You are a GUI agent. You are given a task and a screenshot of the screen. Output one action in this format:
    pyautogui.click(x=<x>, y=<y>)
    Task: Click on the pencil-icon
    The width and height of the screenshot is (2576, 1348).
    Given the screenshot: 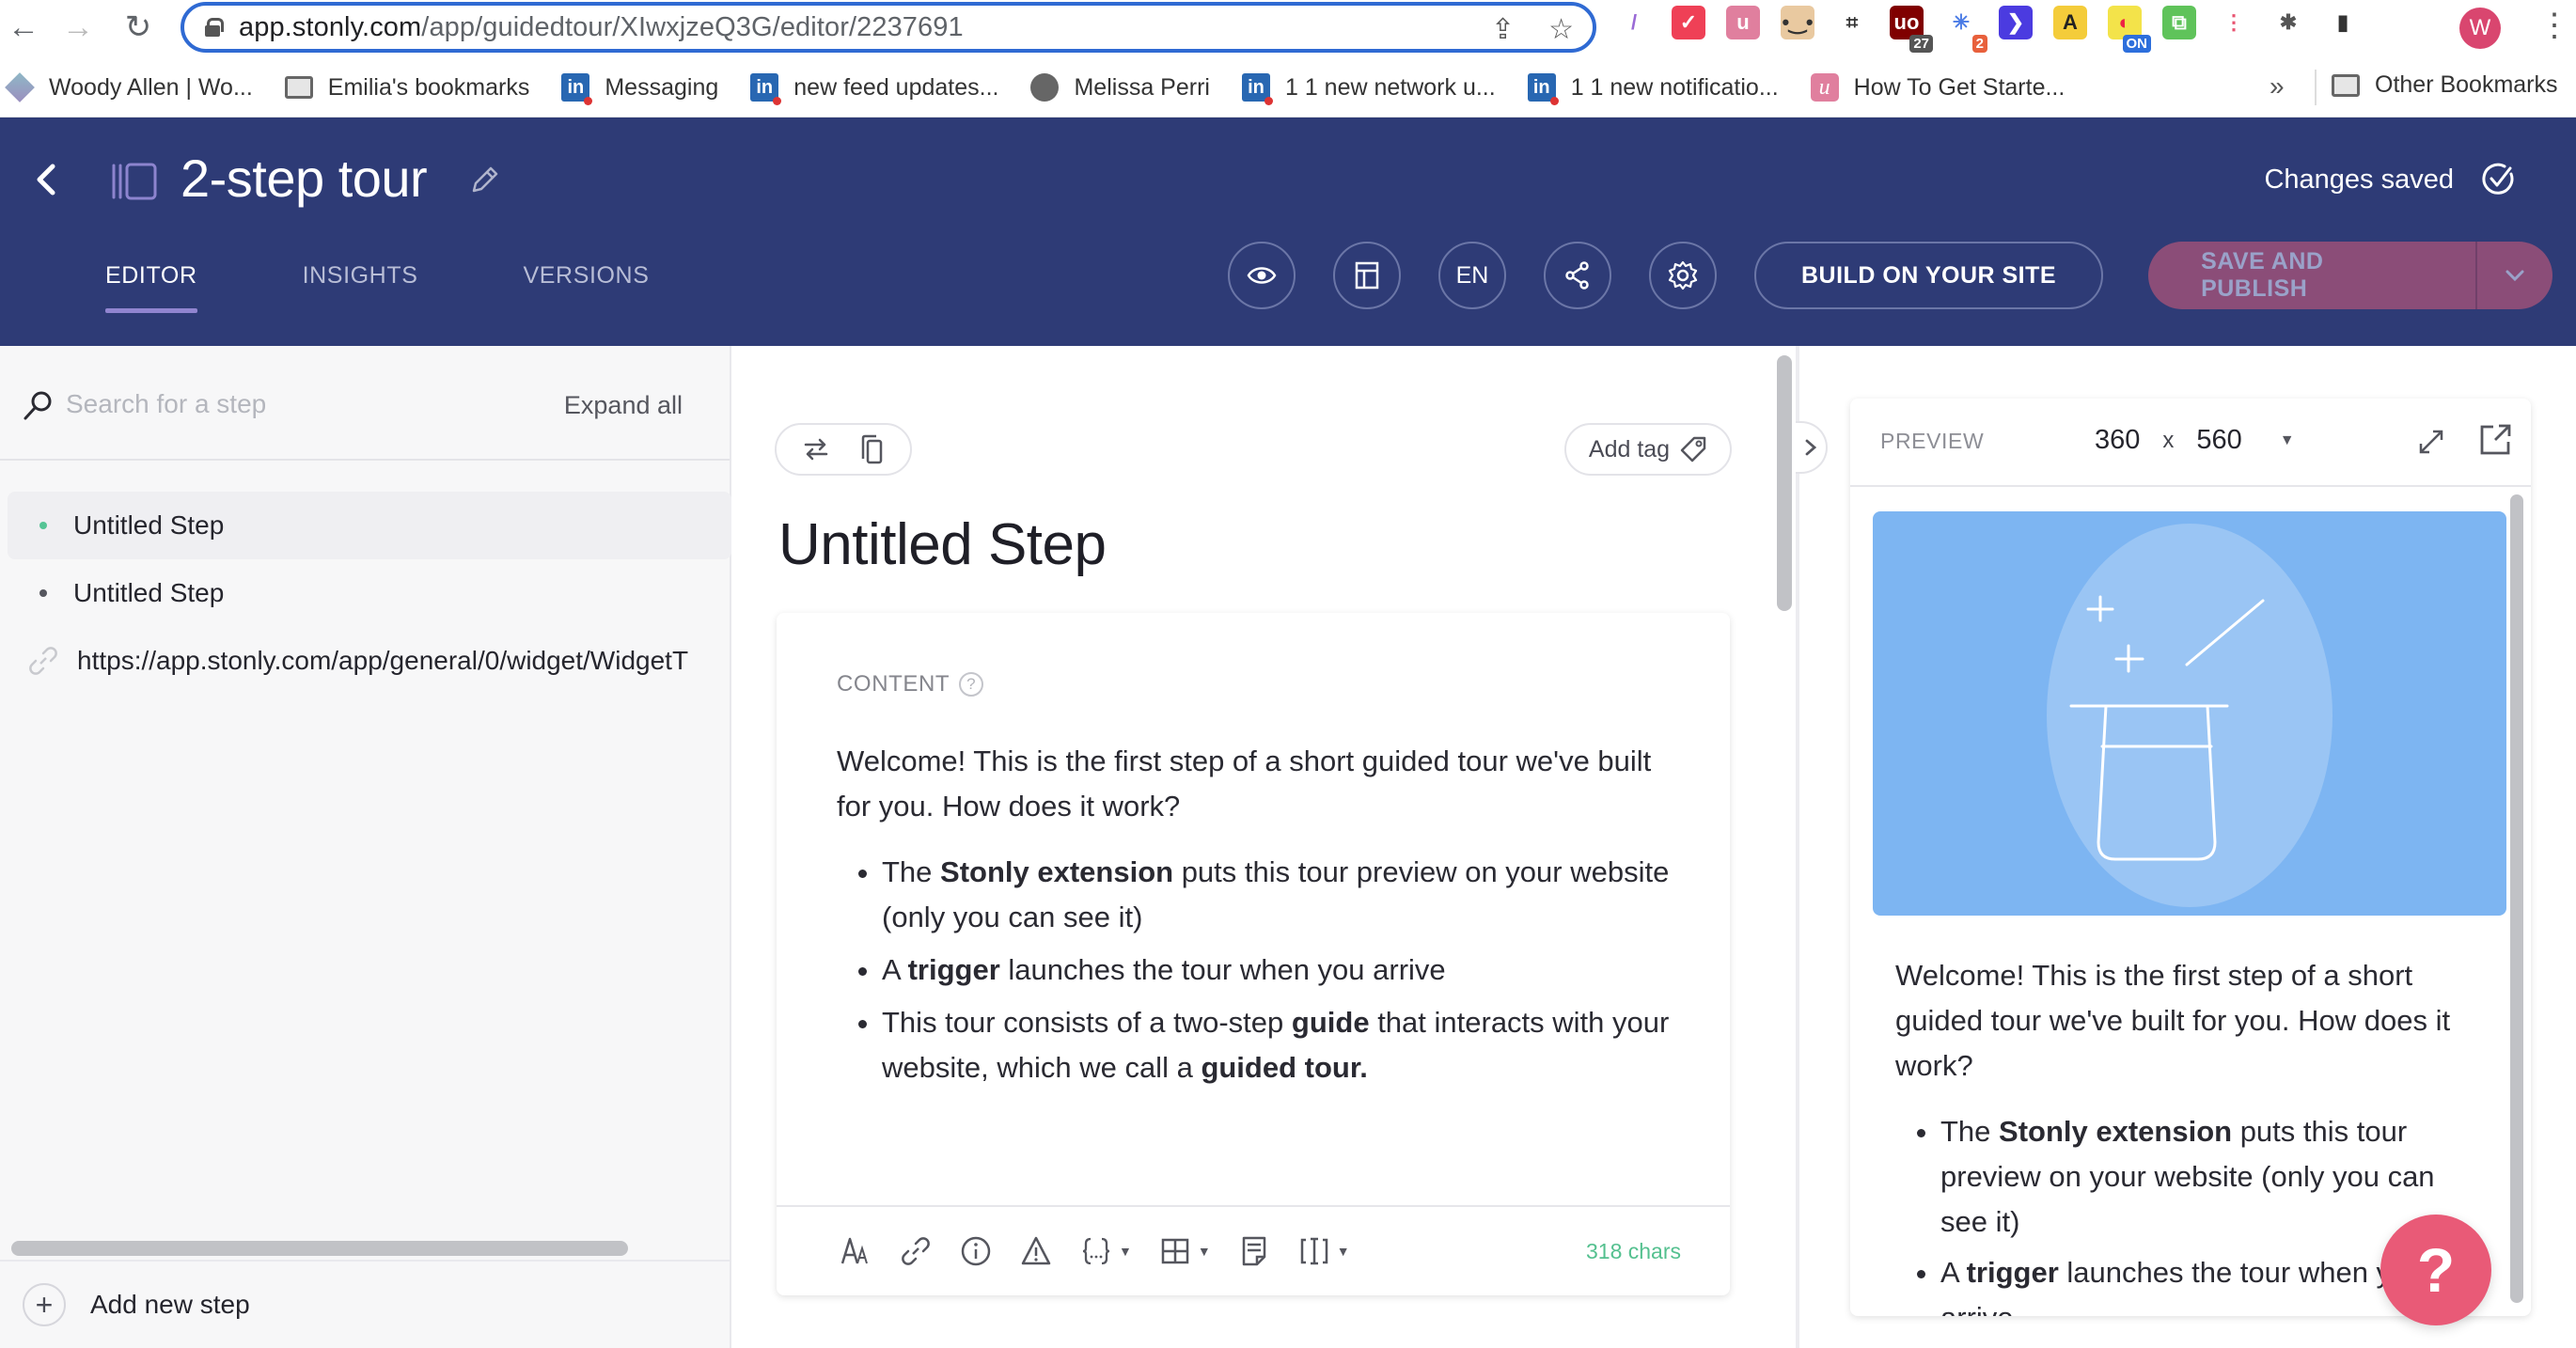 What is the action you would take?
    pyautogui.click(x=484, y=180)
    